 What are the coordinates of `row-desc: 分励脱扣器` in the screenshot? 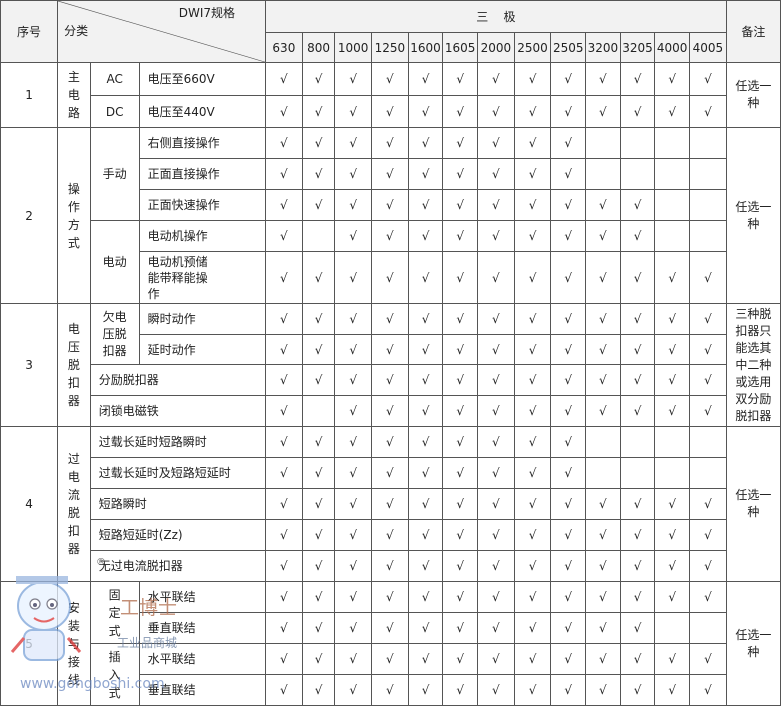 It's located at (178, 380).